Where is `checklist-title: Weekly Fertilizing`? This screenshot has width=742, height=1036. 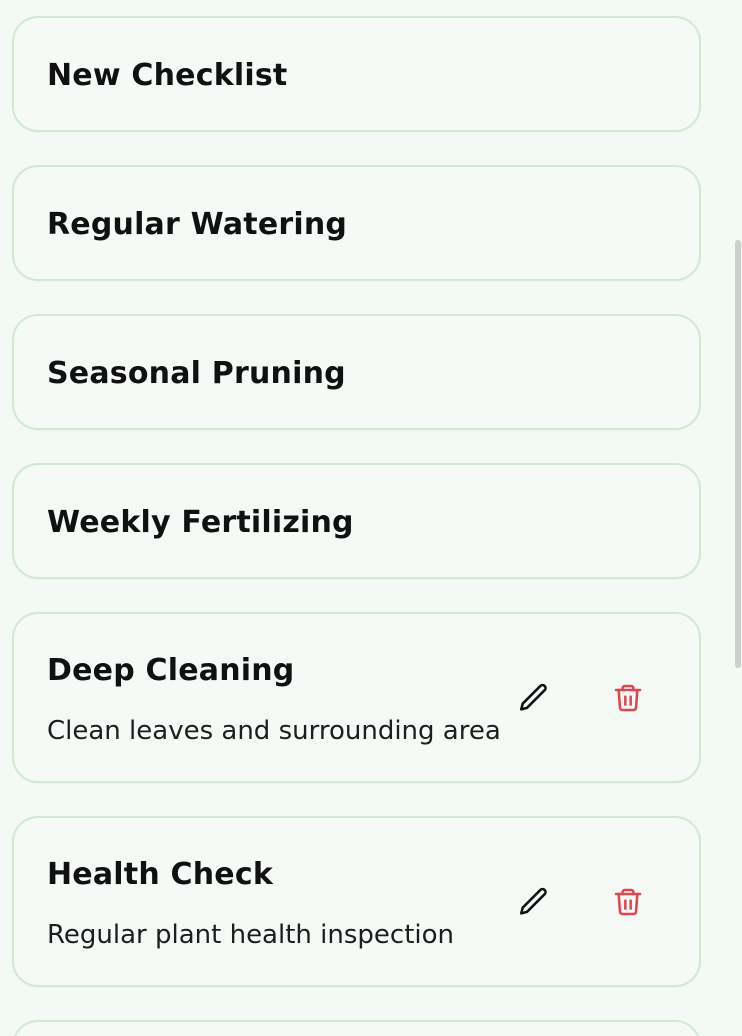
checklist-title: Weekly Fertilizing is located at coordinates (200, 522).